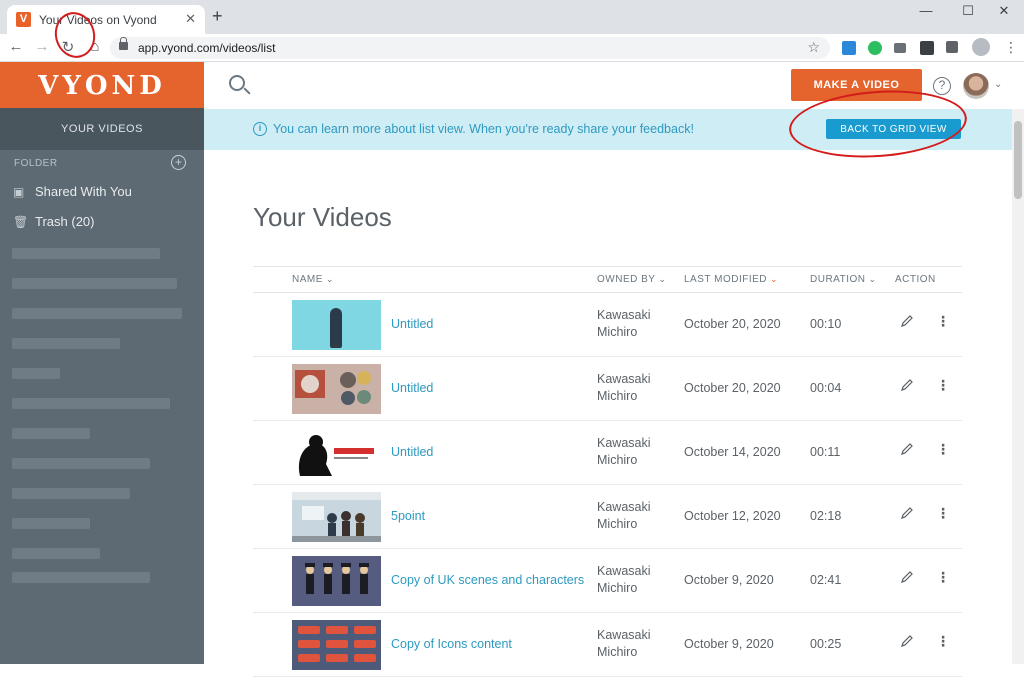 The height and width of the screenshot is (677, 1024). What do you see at coordinates (23, 19) in the screenshot?
I see `vyond-favicon-icon: V` at bounding box center [23, 19].